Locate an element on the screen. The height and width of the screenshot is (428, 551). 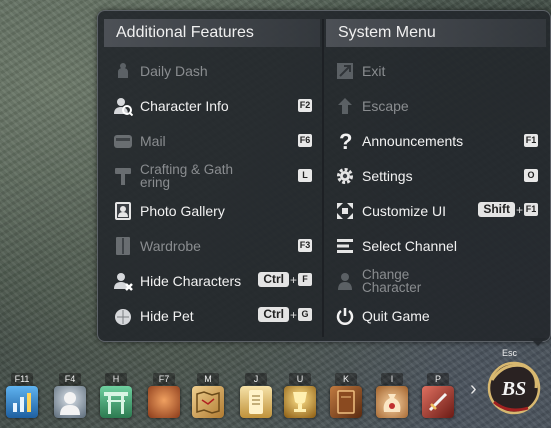
power-icon is located at coordinates (345, 316).